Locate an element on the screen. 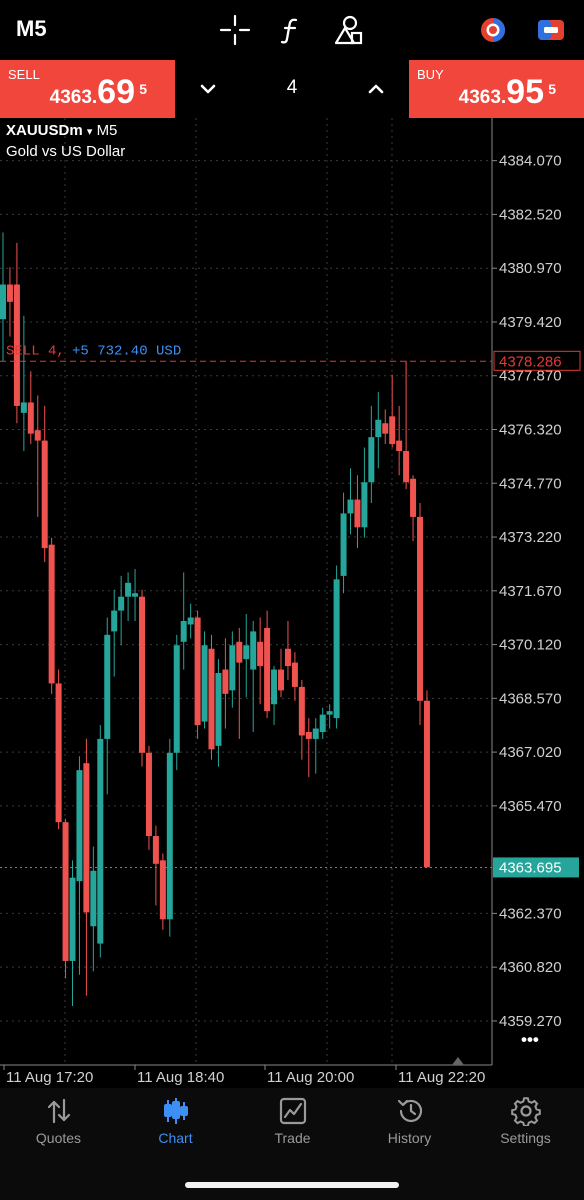  nav-trade-label: Trade is located at coordinates (292, 1138).